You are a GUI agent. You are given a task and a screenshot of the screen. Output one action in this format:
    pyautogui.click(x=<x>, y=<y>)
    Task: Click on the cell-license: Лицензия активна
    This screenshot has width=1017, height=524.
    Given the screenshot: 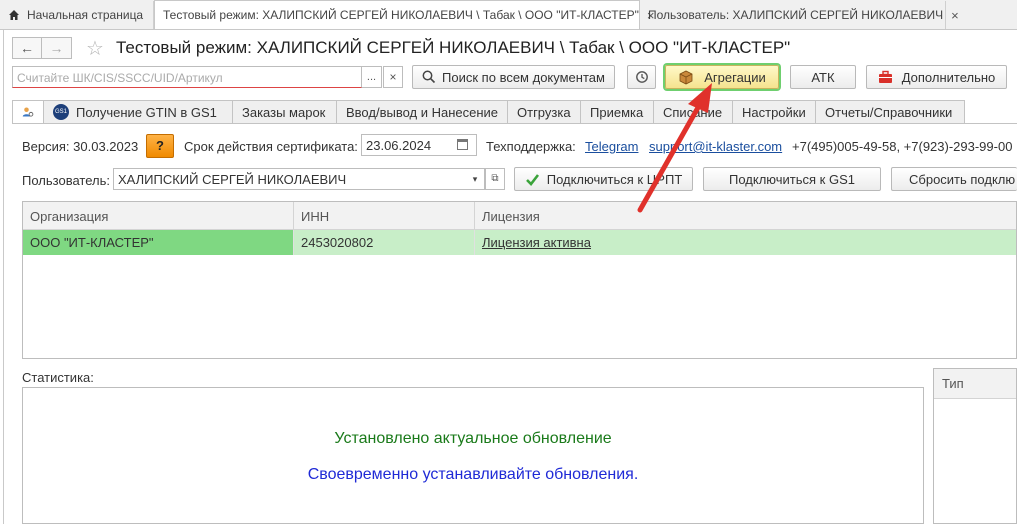 What is the action you would take?
    pyautogui.click(x=745, y=242)
    